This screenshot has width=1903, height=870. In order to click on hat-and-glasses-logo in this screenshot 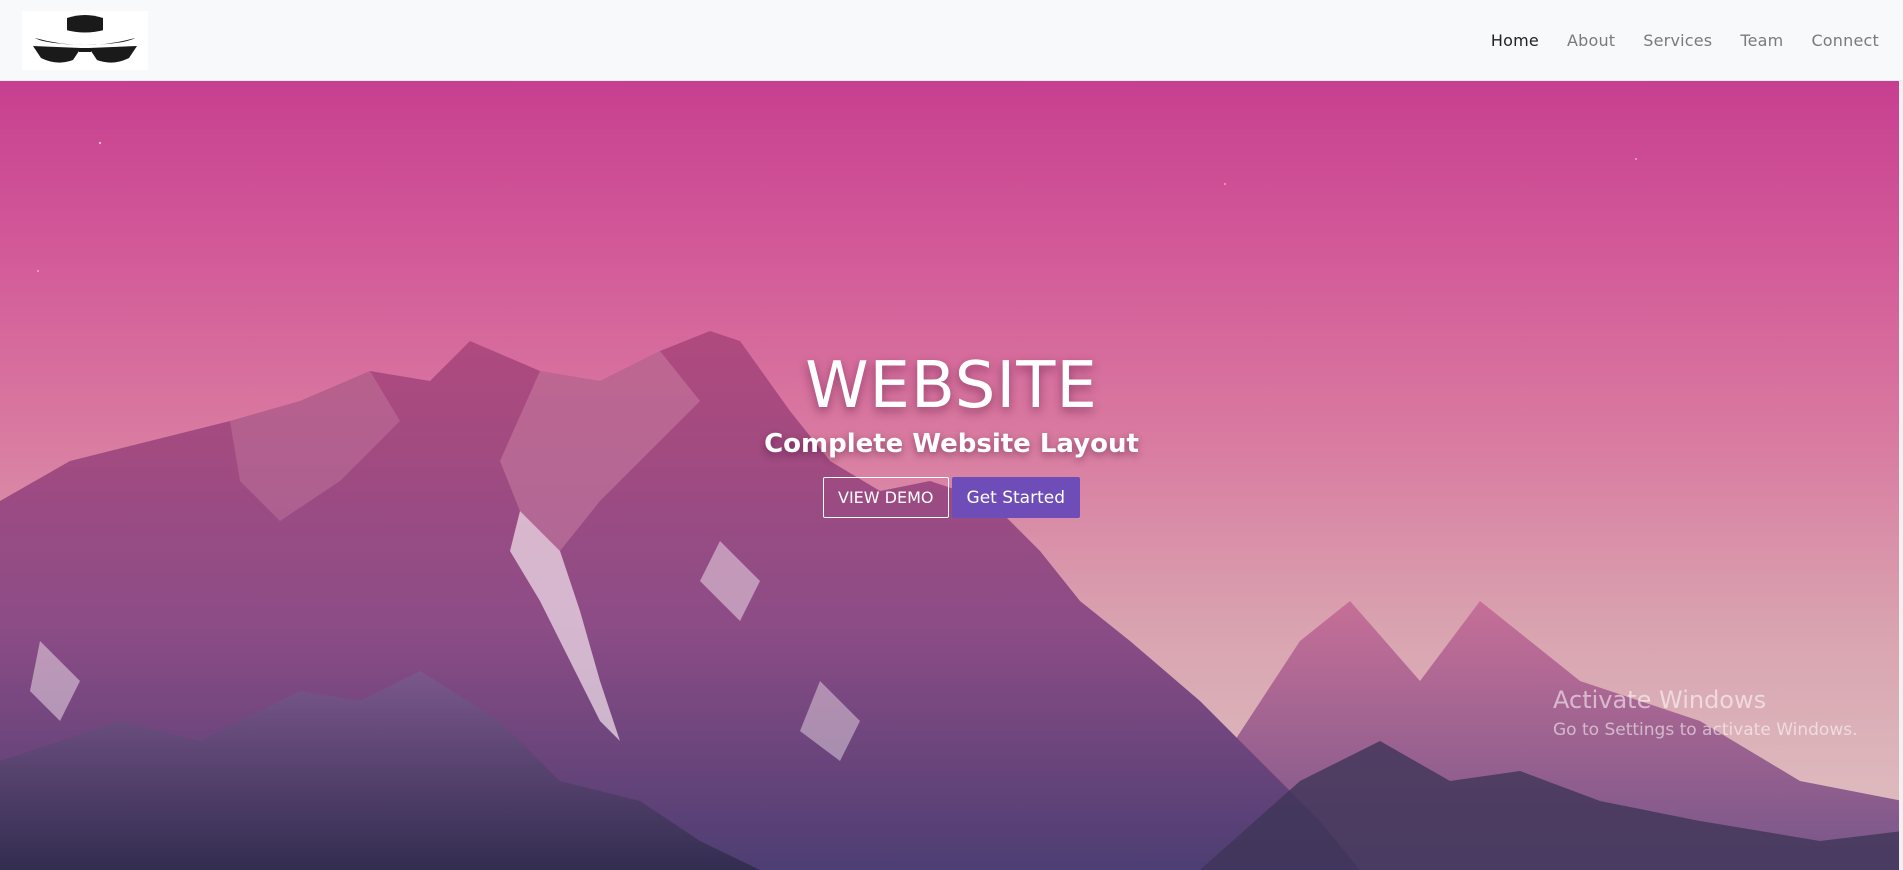, I will do `click(85, 39)`.